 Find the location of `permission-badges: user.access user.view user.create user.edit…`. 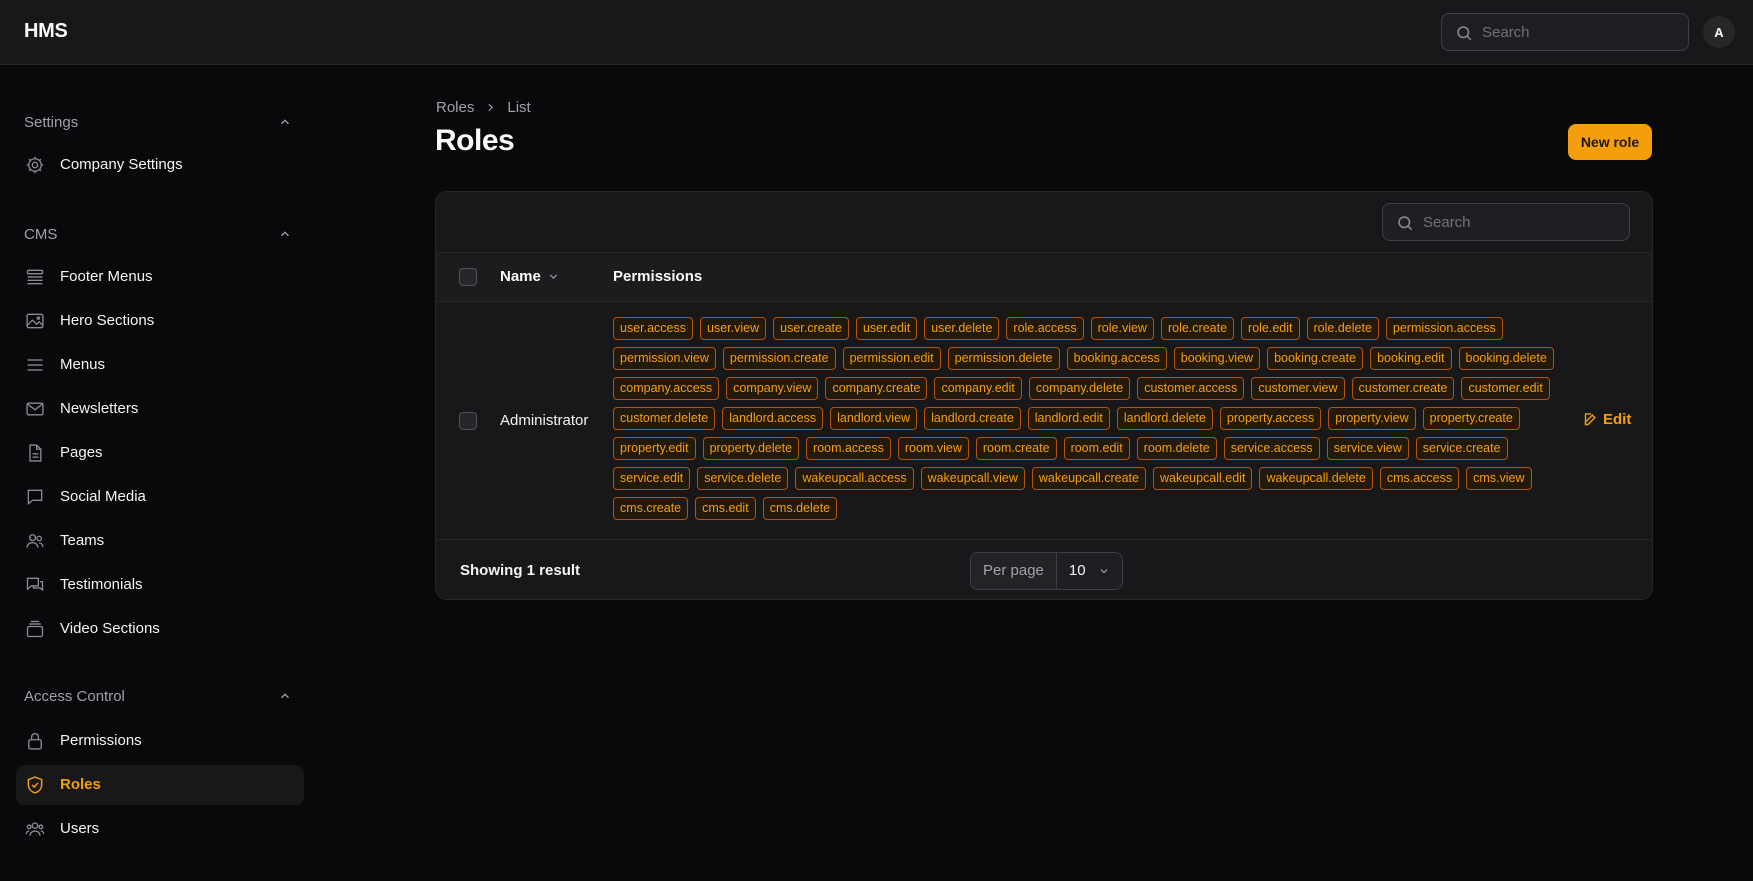

permission-badges: user.access user.view user.create user.edit… is located at coordinates (1088, 418).